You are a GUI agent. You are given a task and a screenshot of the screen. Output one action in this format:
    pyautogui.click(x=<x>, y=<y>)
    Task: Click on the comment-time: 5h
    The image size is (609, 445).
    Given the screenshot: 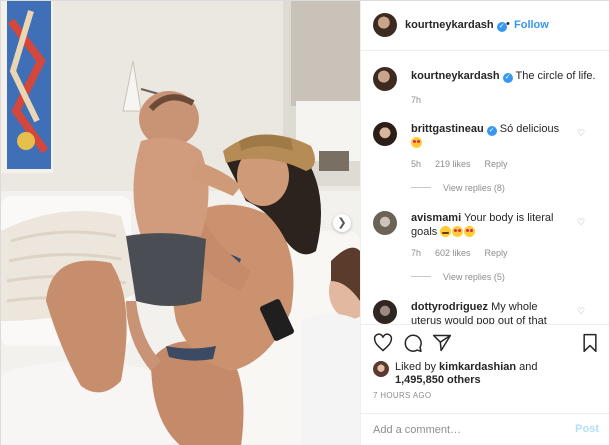 What is the action you would take?
    pyautogui.click(x=416, y=164)
    